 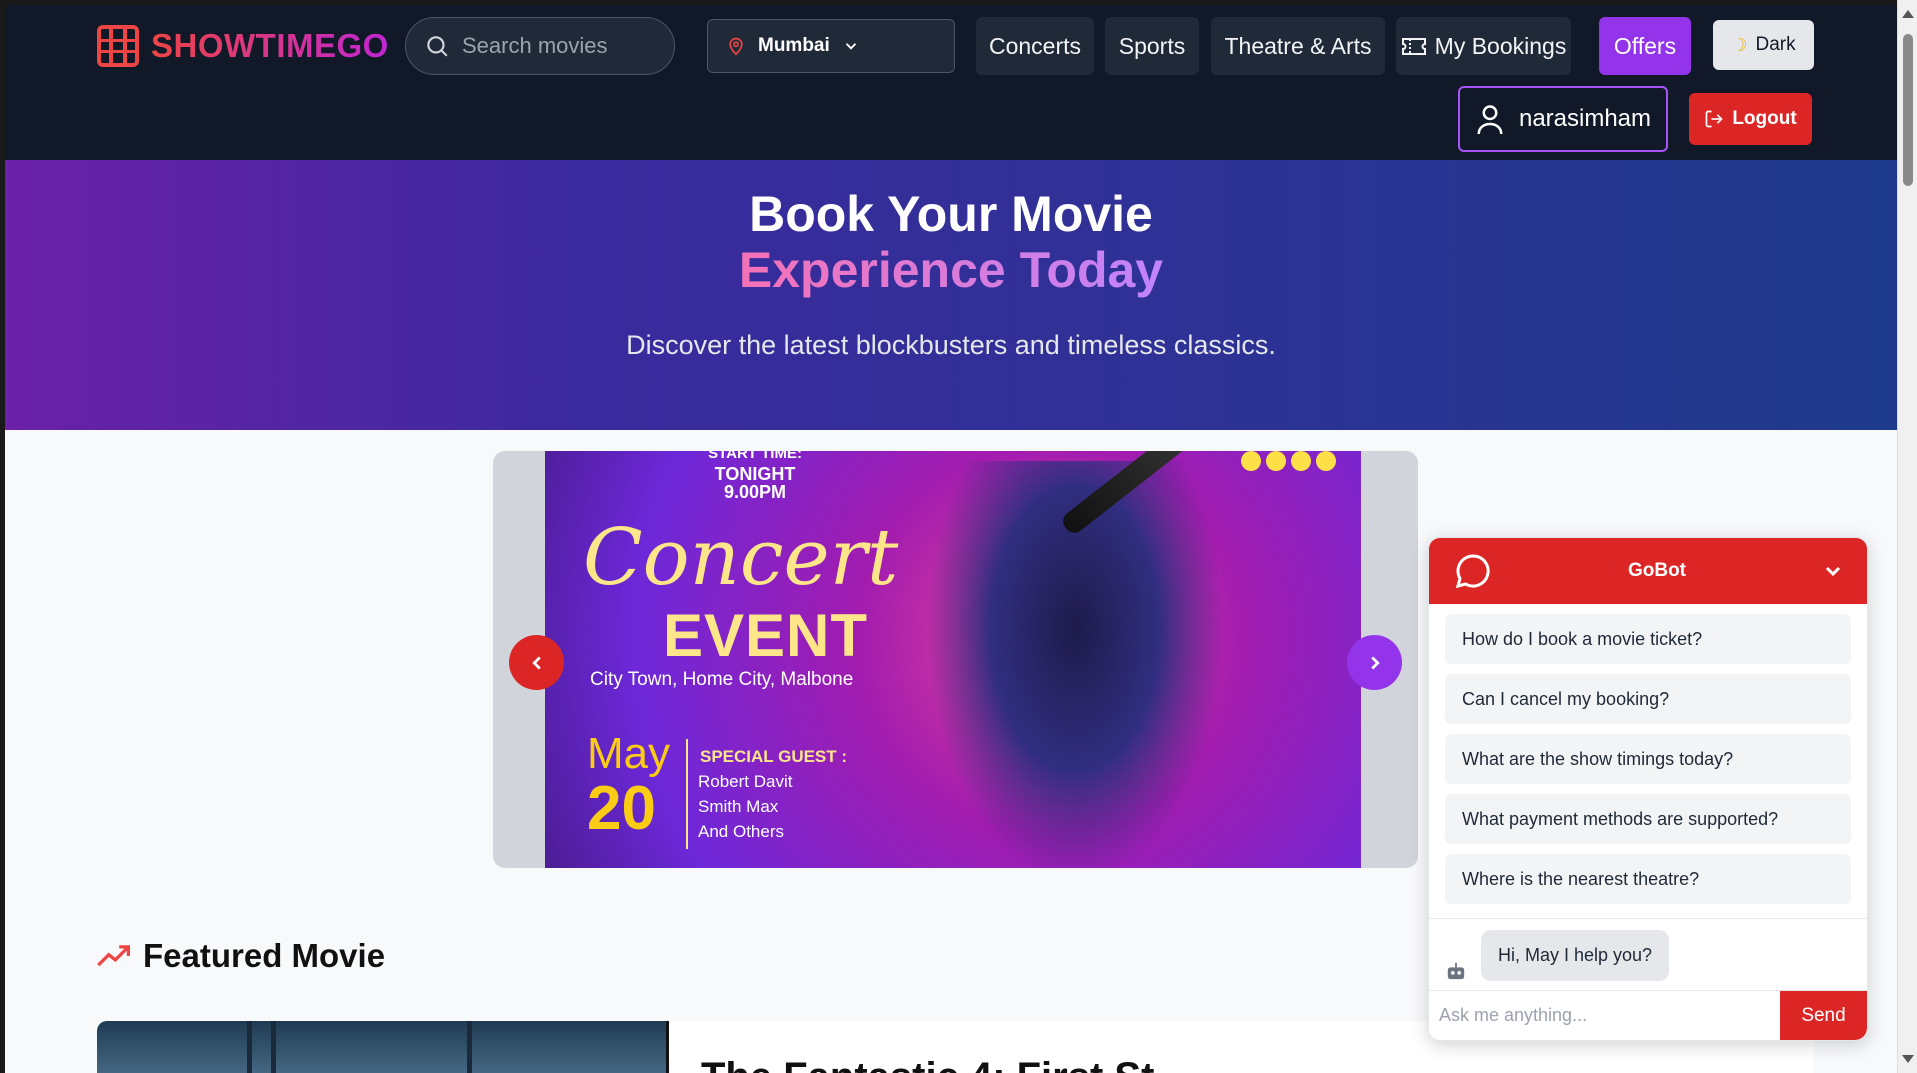 I want to click on poster-month: May, so click(x=629, y=753).